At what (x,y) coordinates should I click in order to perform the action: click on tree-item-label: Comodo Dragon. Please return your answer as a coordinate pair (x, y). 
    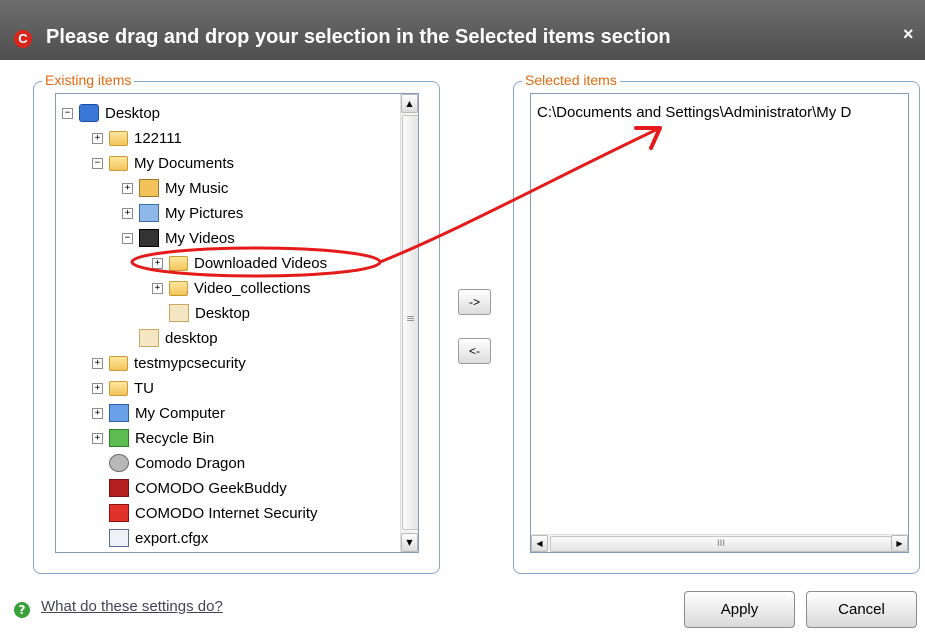
    Looking at the image, I should click on (190, 463).